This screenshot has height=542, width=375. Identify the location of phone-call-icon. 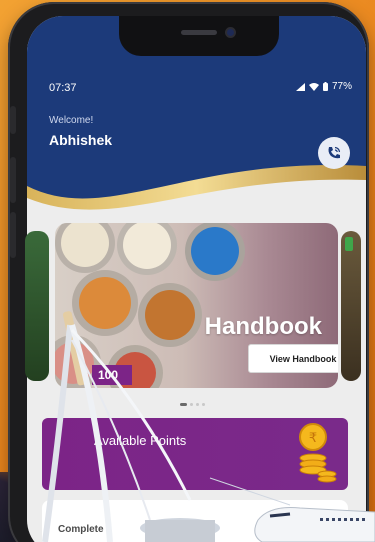
(334, 152).